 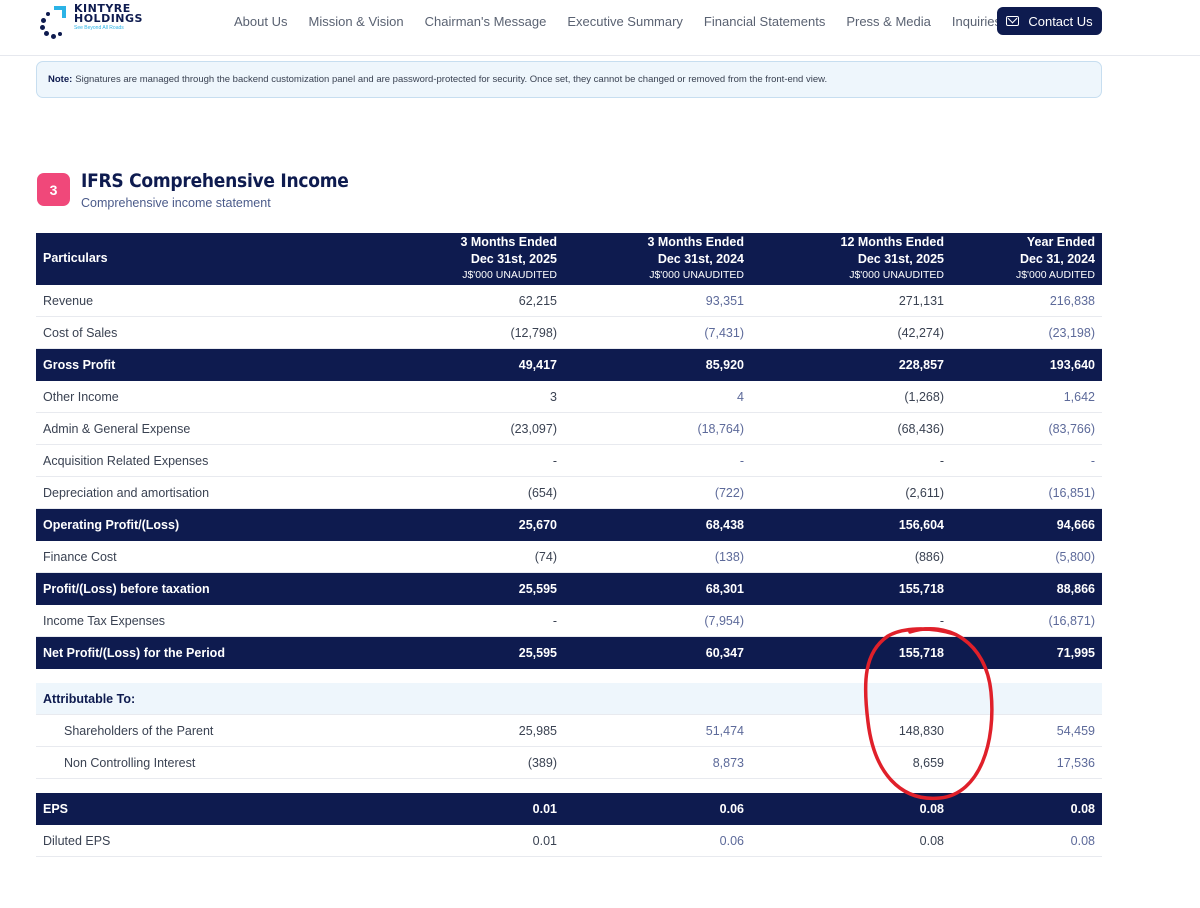 I want to click on nav-mission-vision: Mission & Vision, so click(x=355, y=21).